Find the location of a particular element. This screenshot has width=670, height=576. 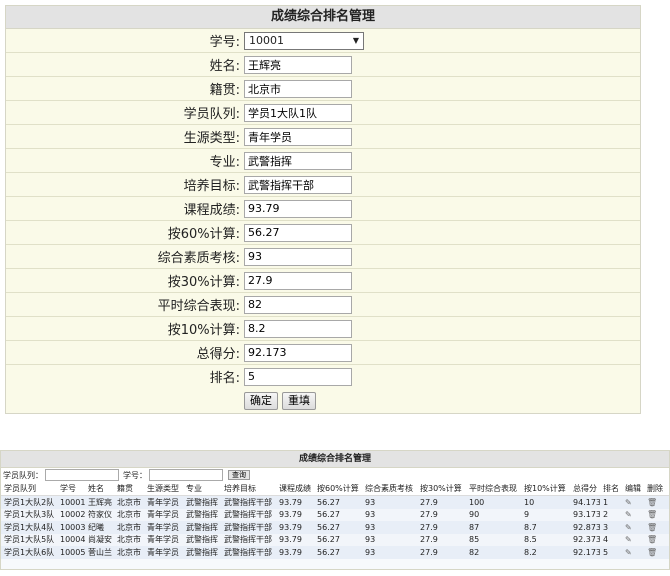

filter-bar: 学员队列： 学号： 查询 is located at coordinates (335, 475).